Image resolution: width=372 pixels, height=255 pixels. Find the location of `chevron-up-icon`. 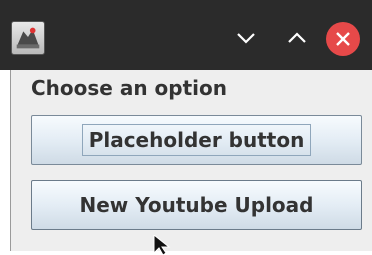

chevron-up-icon is located at coordinates (297, 37).